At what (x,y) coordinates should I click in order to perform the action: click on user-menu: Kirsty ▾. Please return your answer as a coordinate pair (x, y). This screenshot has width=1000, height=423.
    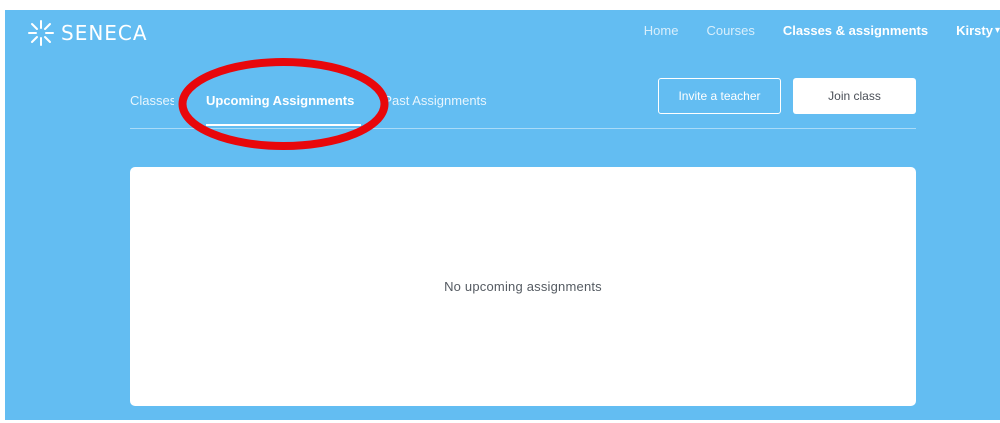
    Looking at the image, I should click on (978, 30).